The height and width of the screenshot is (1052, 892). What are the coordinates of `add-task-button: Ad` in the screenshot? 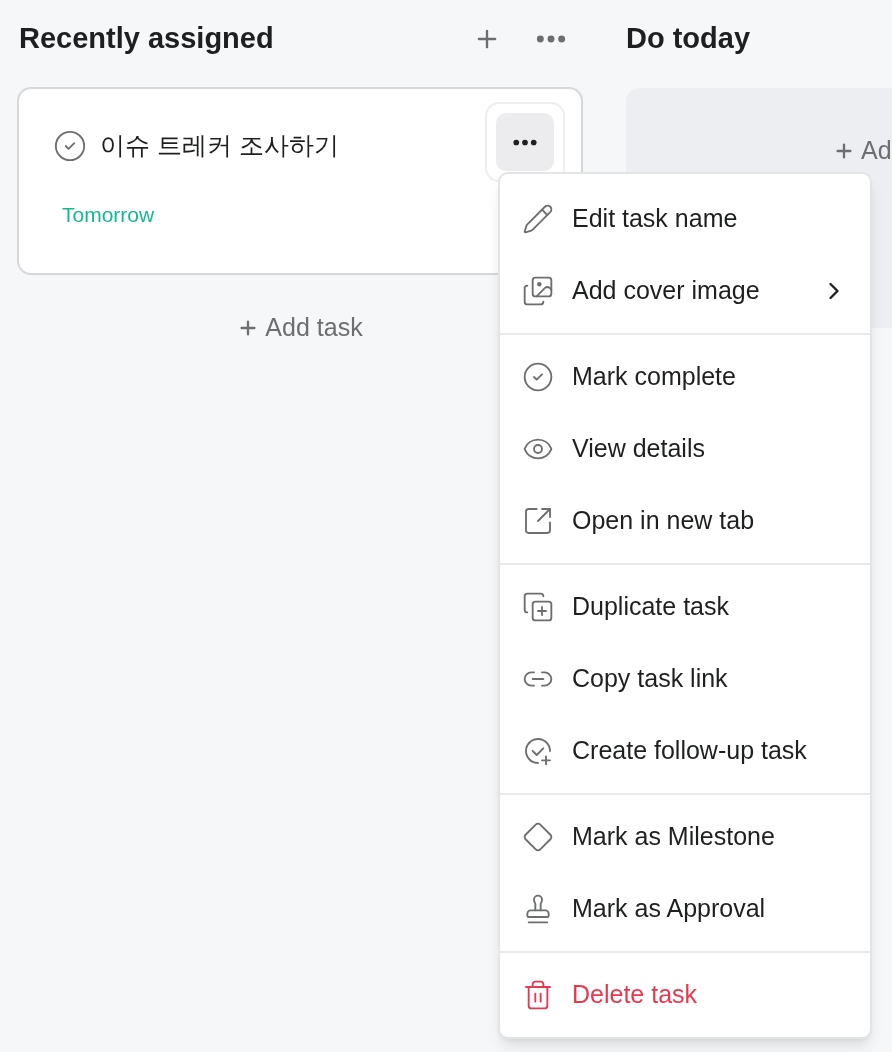 It's located at (862, 151).